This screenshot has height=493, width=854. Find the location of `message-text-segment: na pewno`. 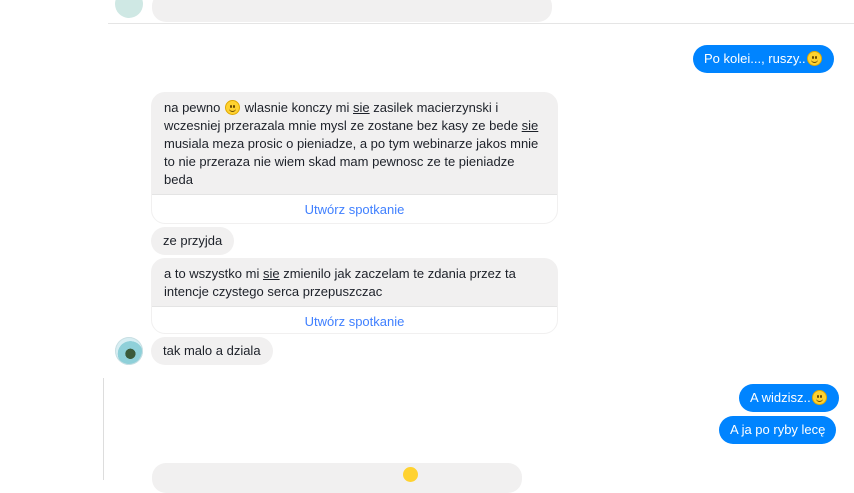

message-text-segment: na pewno is located at coordinates (192, 107).